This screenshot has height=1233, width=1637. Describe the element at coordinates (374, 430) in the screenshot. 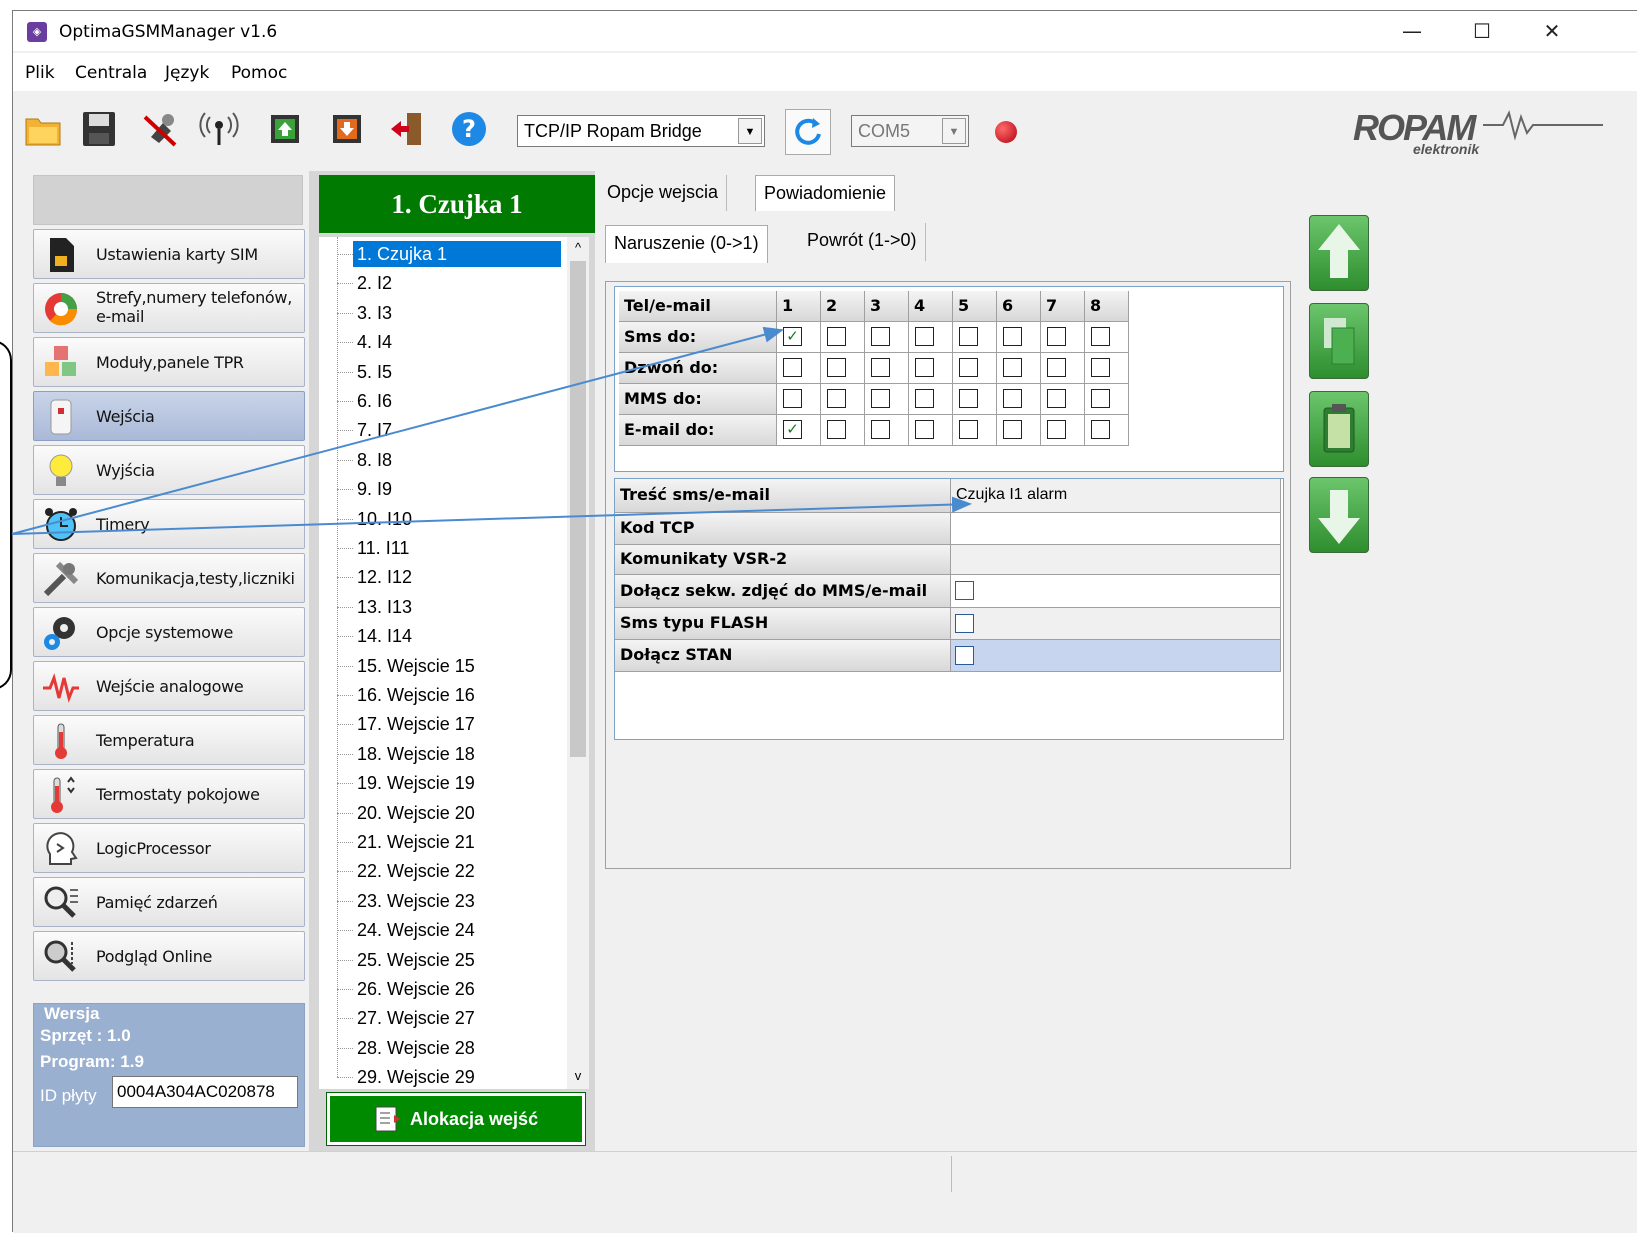

I see `tree-item: 7. I7` at that location.